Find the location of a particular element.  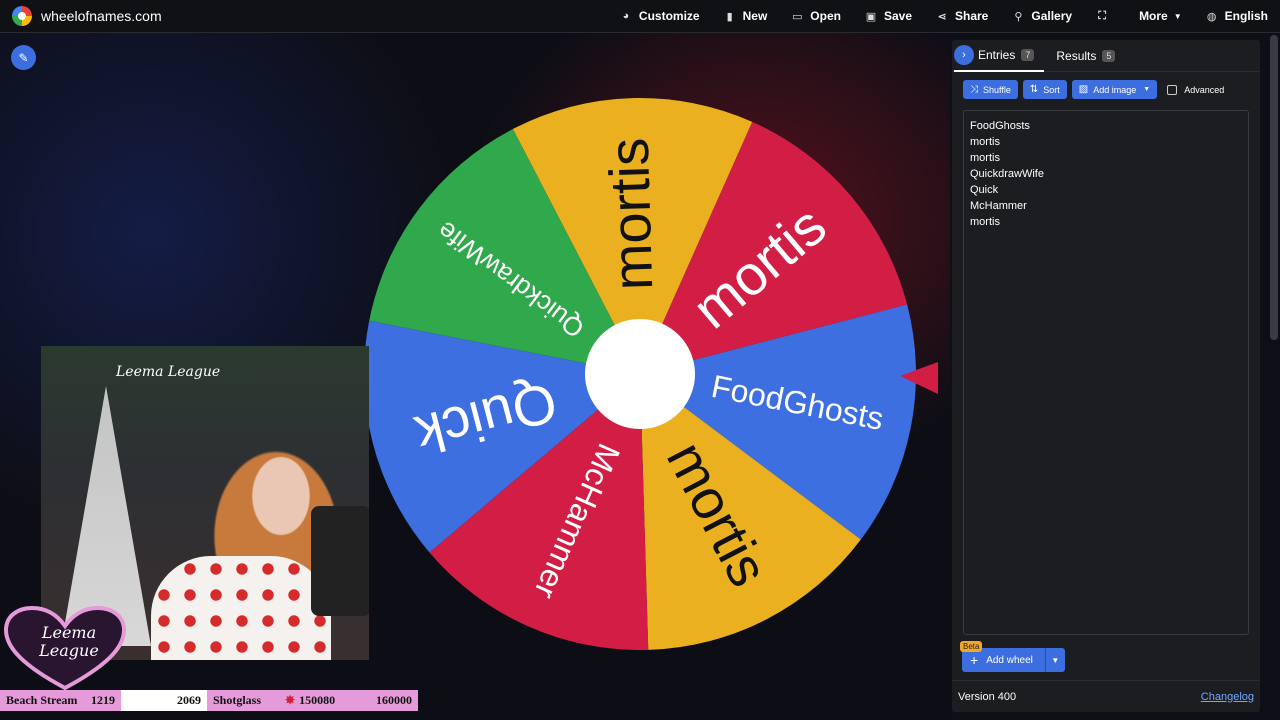

new-label: New is located at coordinates (755, 16).